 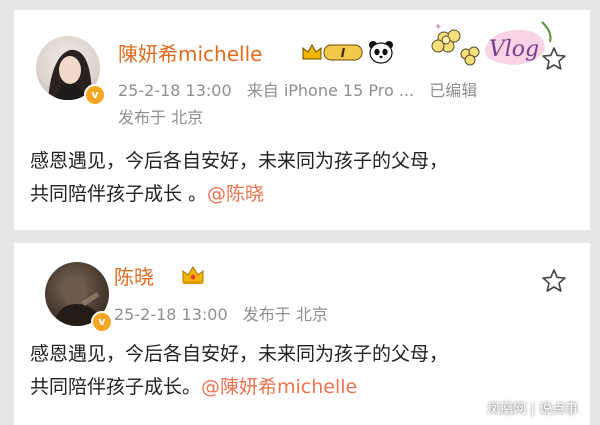 What do you see at coordinates (381, 52) in the screenshot?
I see `panda-icon` at bounding box center [381, 52].